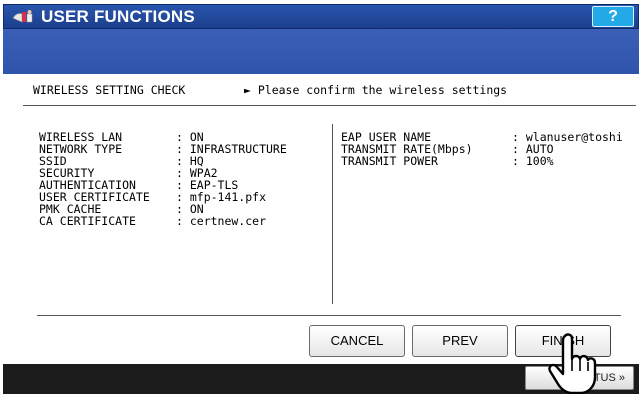 This screenshot has height=394, width=642. I want to click on pointing-hand-icon, so click(572, 363).